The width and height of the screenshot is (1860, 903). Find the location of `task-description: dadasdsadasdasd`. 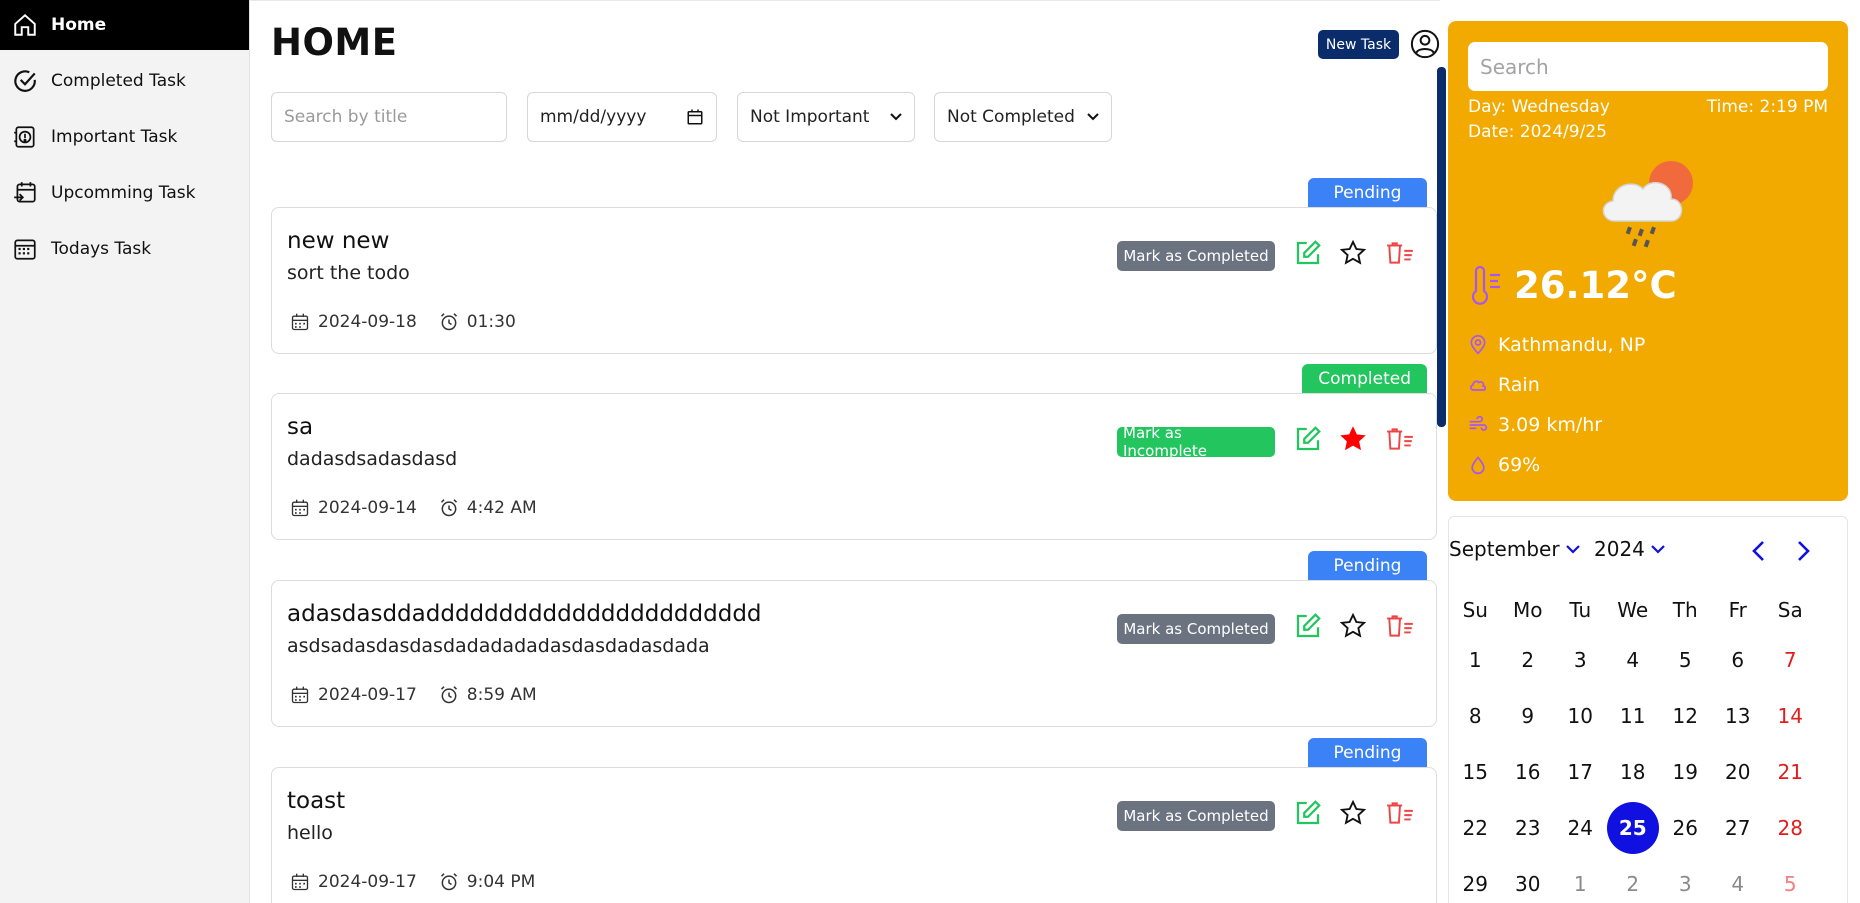

task-description: dadasdsadasdasd is located at coordinates (372, 459).